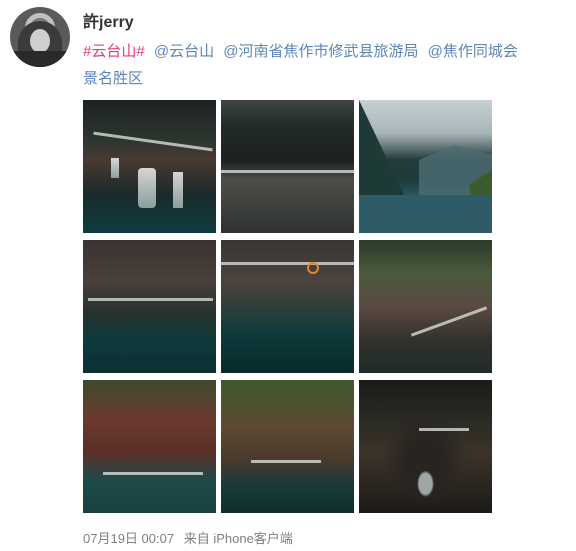 This screenshot has width=576, height=551. Describe the element at coordinates (238, 538) in the screenshot. I see `post-source: 来自 iPhone客户端` at that location.